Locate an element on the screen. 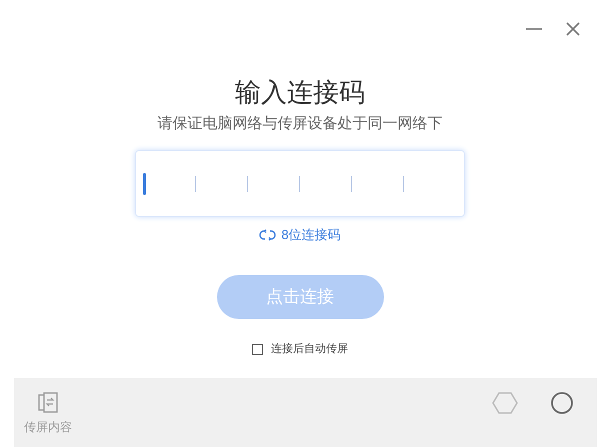 The width and height of the screenshot is (600, 447). checkbox is located at coordinates (257, 349).